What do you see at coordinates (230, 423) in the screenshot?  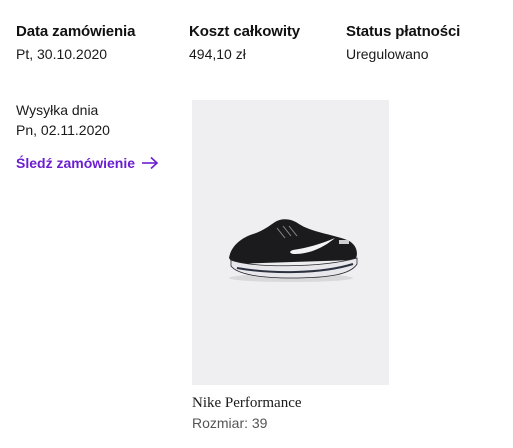 I see `product-size: Rozmiar: 39` at bounding box center [230, 423].